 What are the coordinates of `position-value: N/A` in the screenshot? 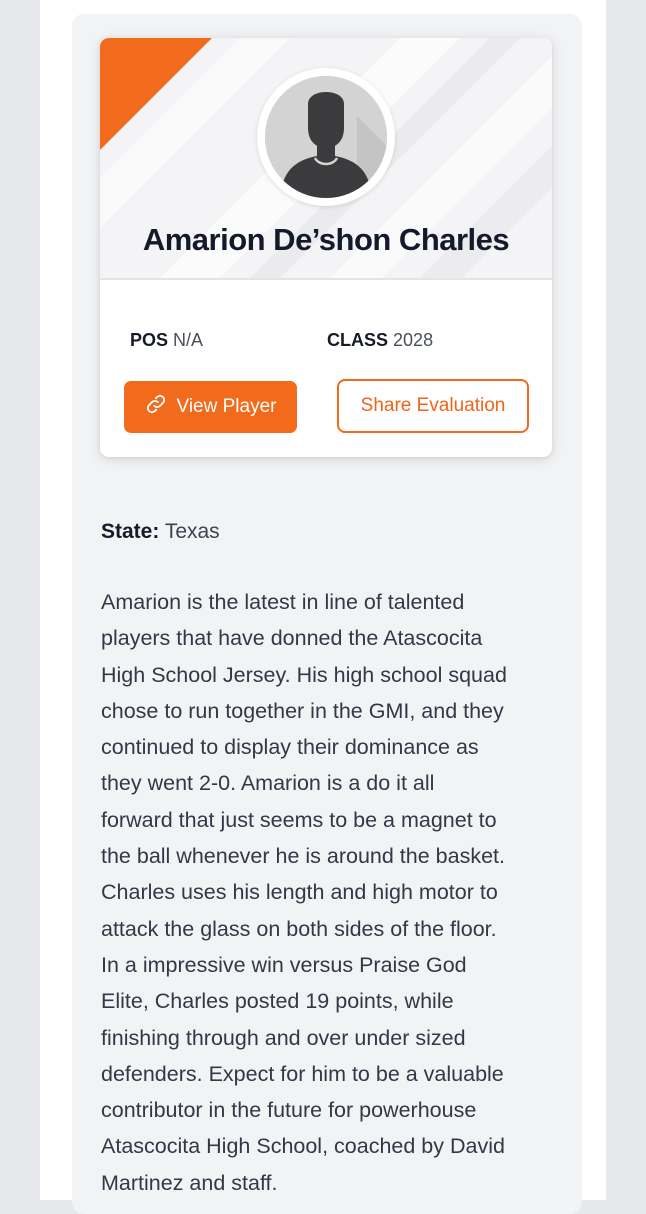 It's located at (188, 340).